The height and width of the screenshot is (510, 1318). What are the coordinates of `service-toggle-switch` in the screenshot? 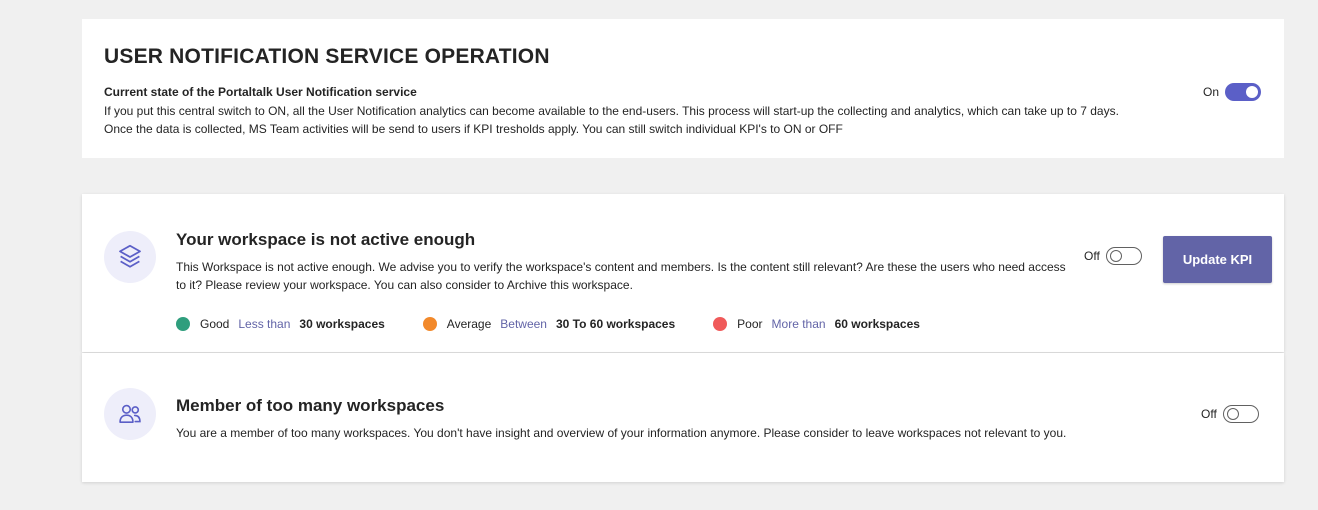 It's located at (1243, 92).